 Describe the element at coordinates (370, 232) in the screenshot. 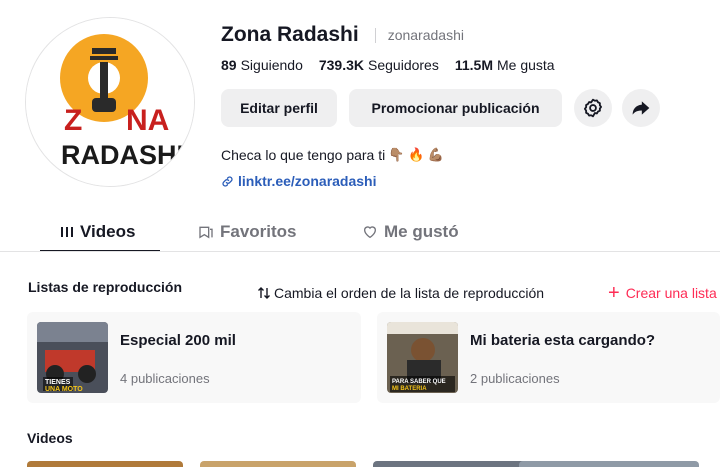

I see `heart-icon` at that location.